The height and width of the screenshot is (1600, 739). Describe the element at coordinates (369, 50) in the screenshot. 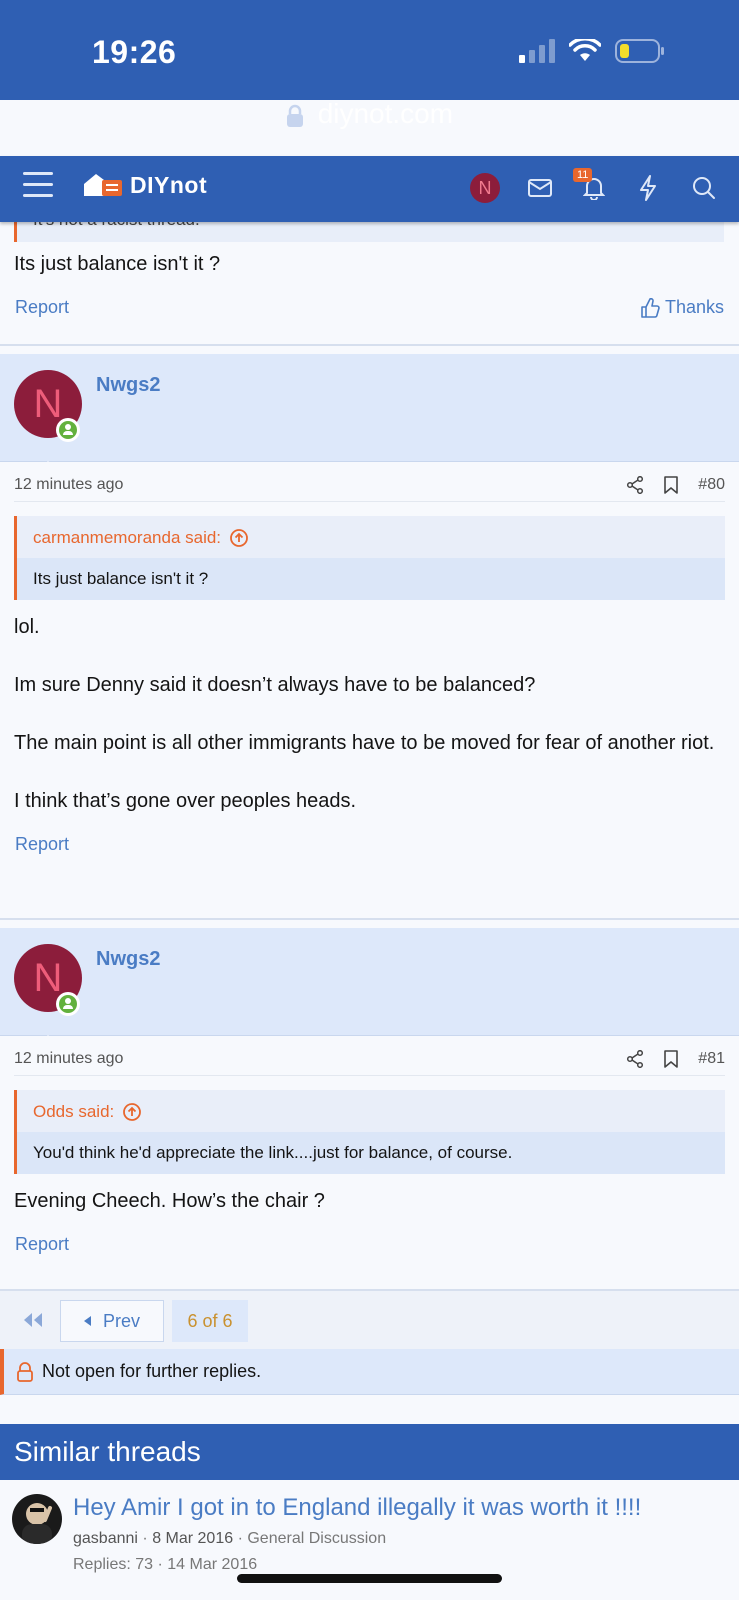

I see `status-bar: 19:26` at that location.